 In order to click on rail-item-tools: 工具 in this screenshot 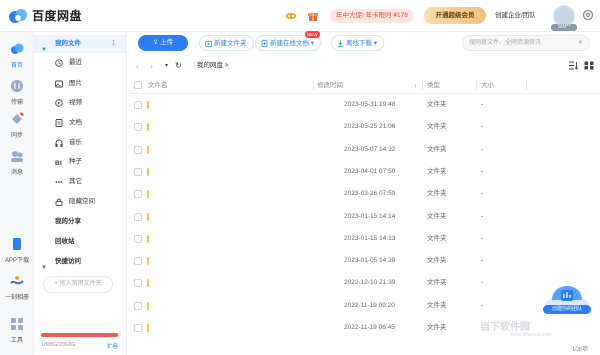, I will do `click(17, 330)`.